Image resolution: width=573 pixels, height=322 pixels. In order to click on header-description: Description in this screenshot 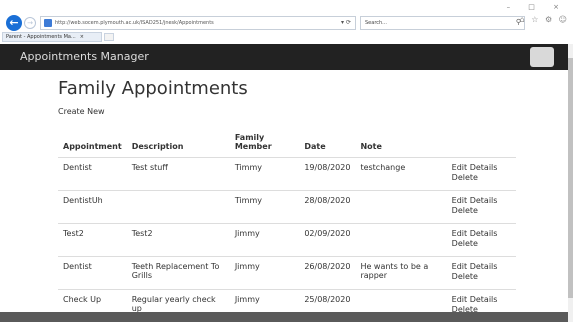, I will do `click(178, 143)`.